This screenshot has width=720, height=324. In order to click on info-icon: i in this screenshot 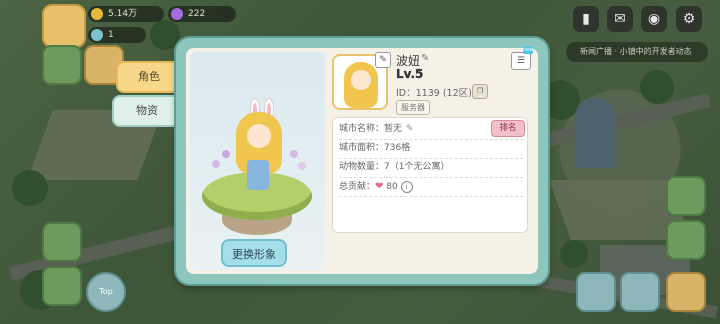, I will do `click(406, 186)`.